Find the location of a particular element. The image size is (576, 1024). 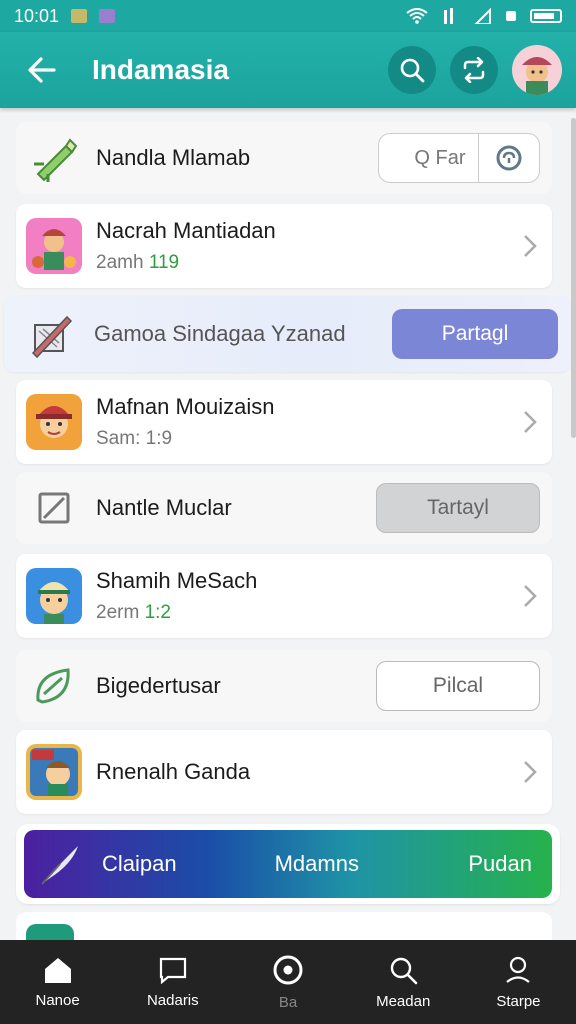

item-version: 119 is located at coordinates (164, 262).